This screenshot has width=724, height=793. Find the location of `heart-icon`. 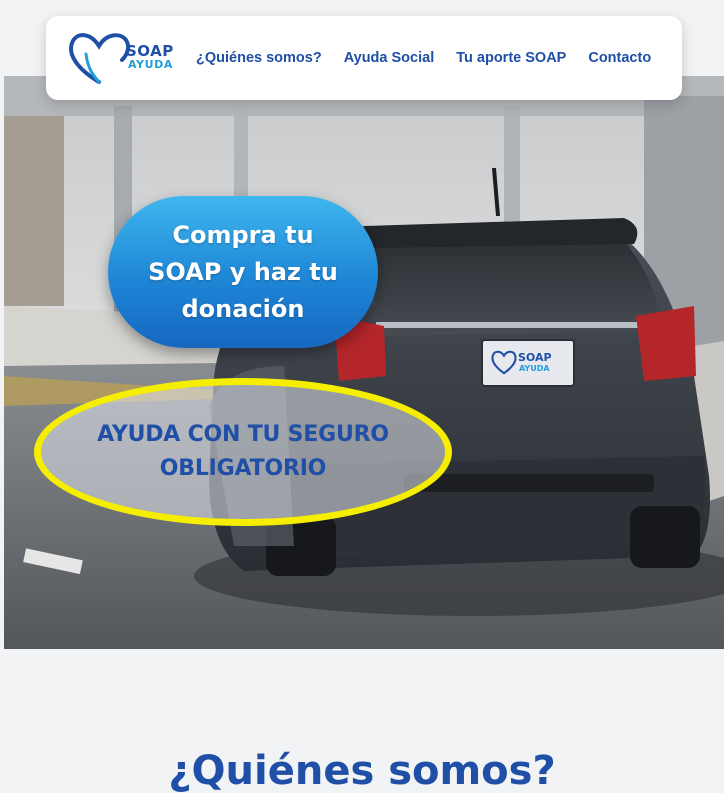

heart-icon is located at coordinates (504, 362).